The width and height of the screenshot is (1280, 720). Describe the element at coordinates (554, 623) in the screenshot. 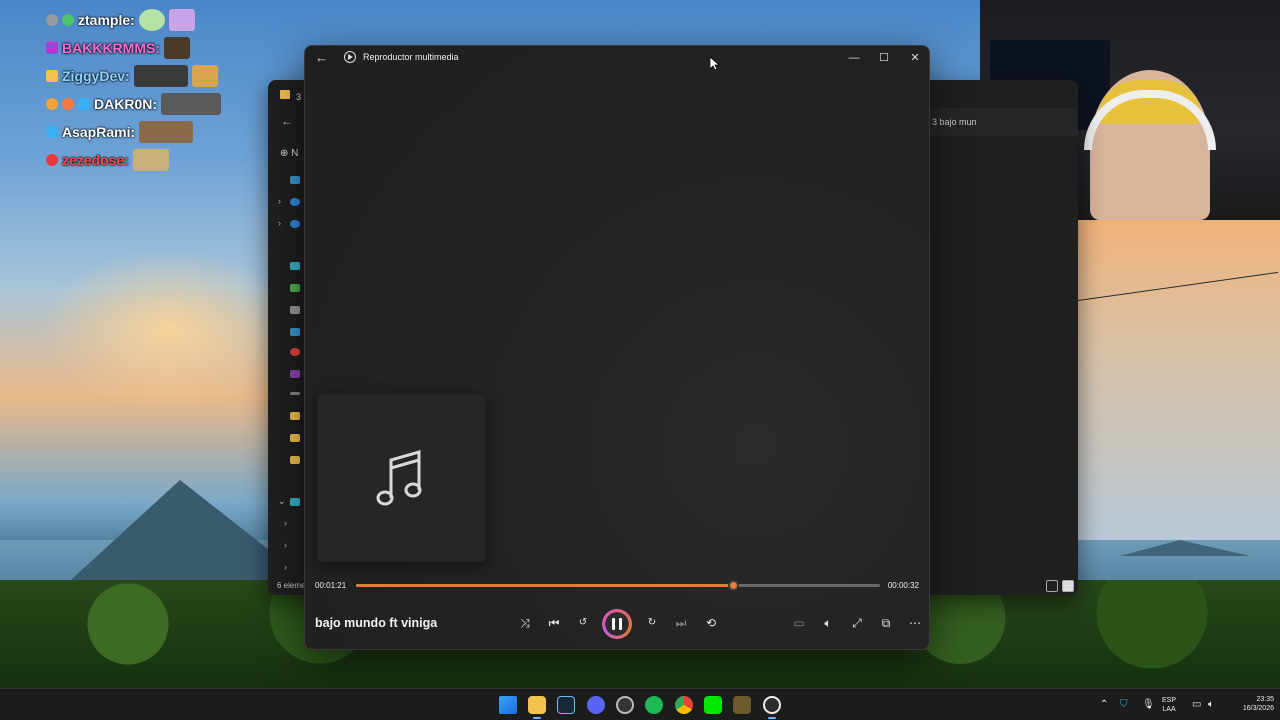

I see `previous-track-icon: ⏮` at that location.